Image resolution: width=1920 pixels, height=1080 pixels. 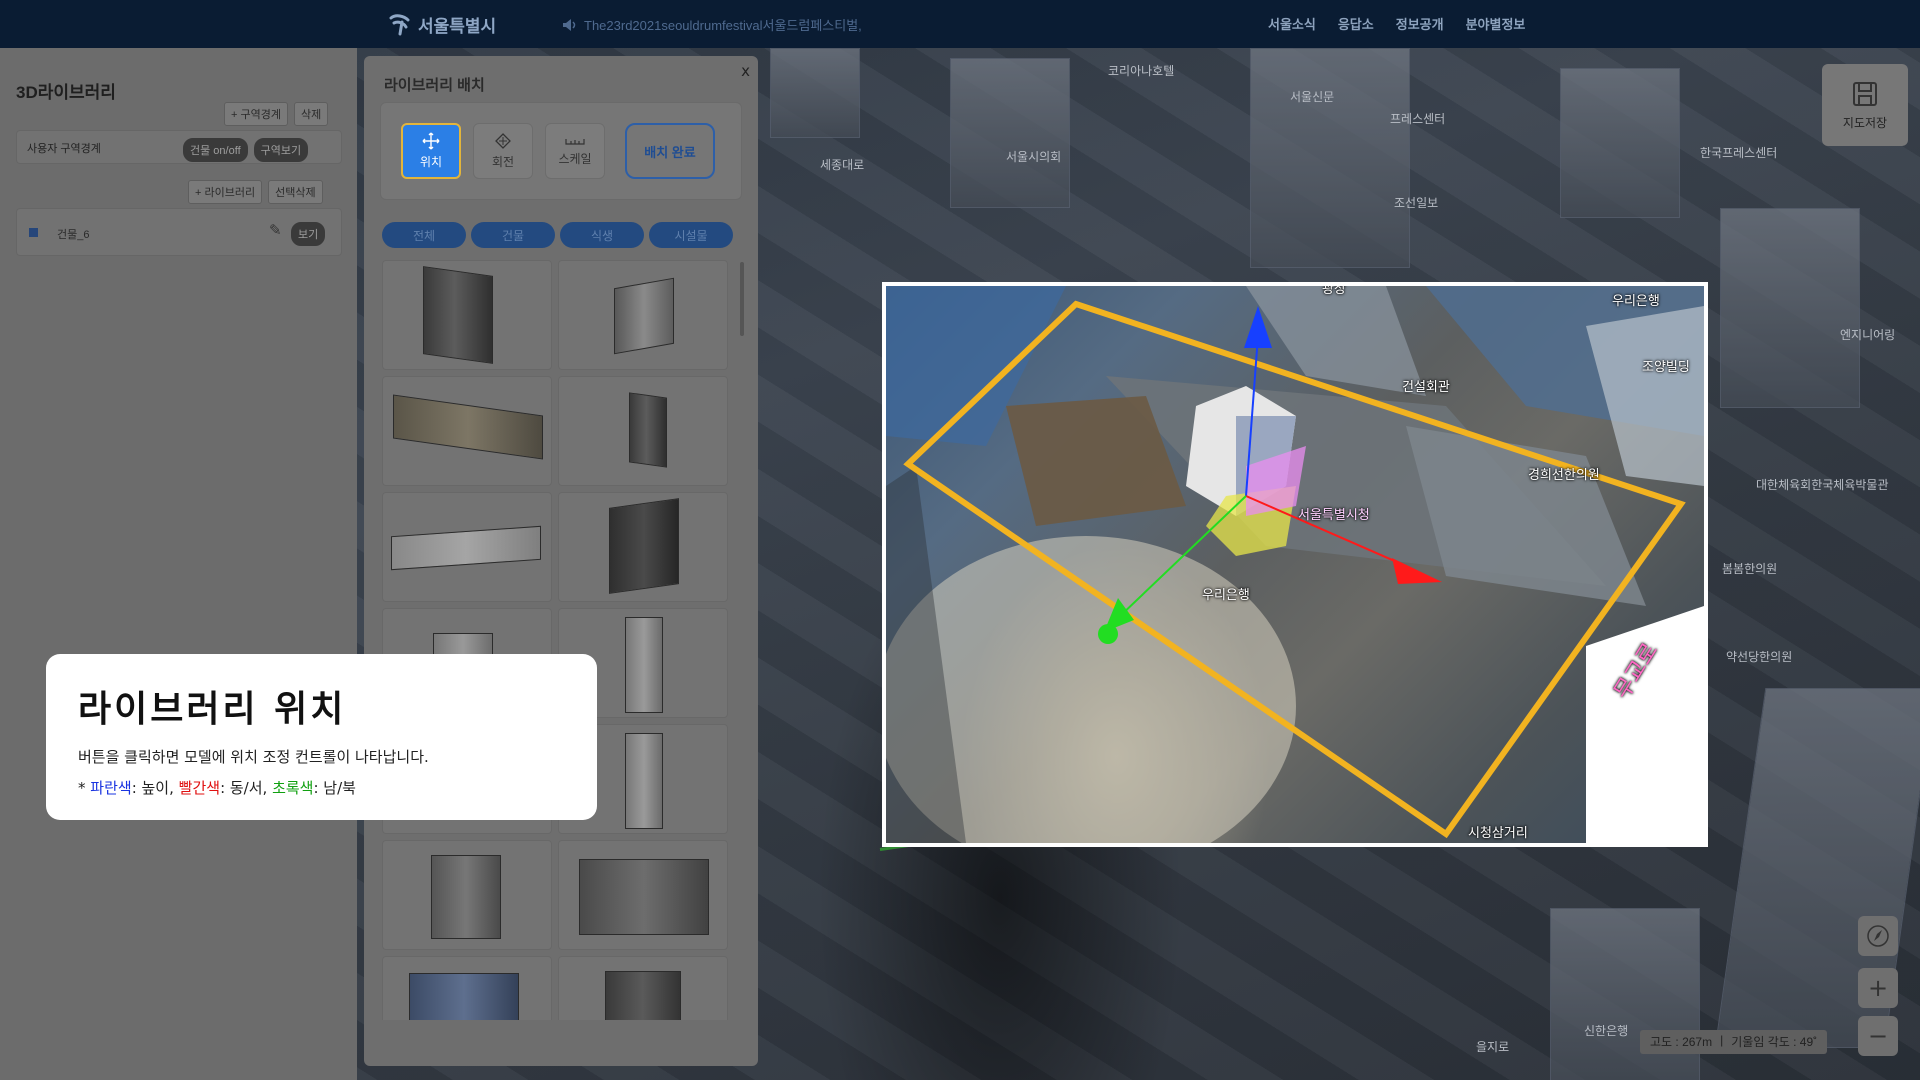 I want to click on dialog-title: 라이브러리 배치, so click(x=434, y=85).